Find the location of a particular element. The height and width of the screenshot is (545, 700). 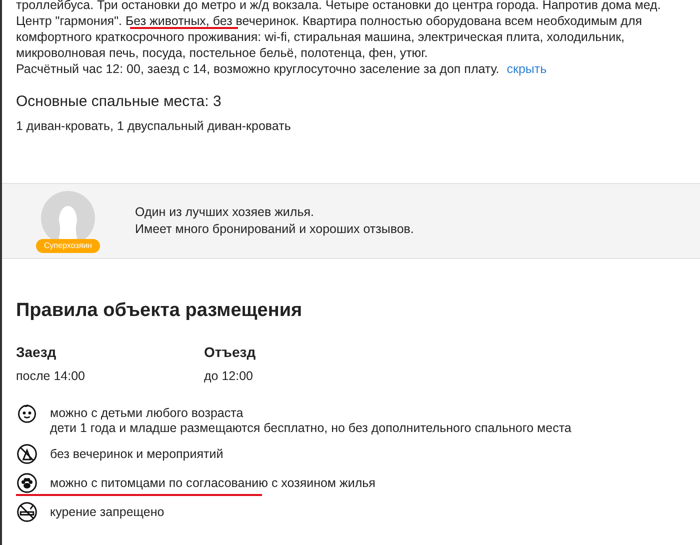

no-party-icon is located at coordinates (27, 454).